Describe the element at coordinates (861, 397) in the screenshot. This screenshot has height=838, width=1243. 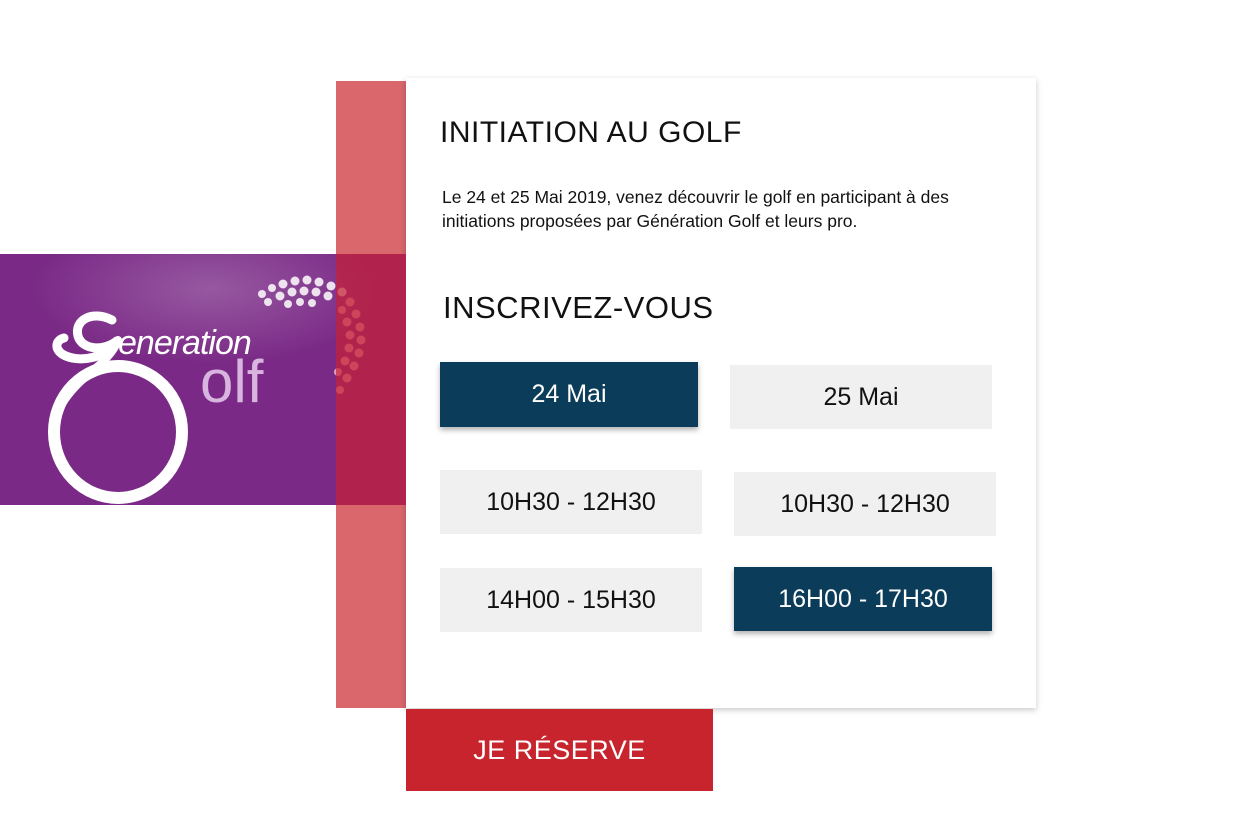
I see `day-button-25-mai: 25 Mai` at that location.